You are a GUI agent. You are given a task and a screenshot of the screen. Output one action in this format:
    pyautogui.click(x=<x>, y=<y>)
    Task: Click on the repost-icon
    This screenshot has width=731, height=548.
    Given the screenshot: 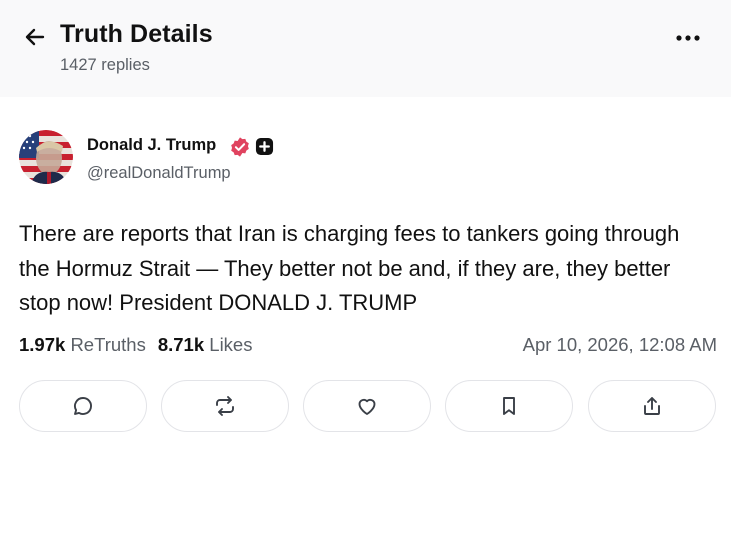 What is the action you would take?
    pyautogui.click(x=225, y=406)
    